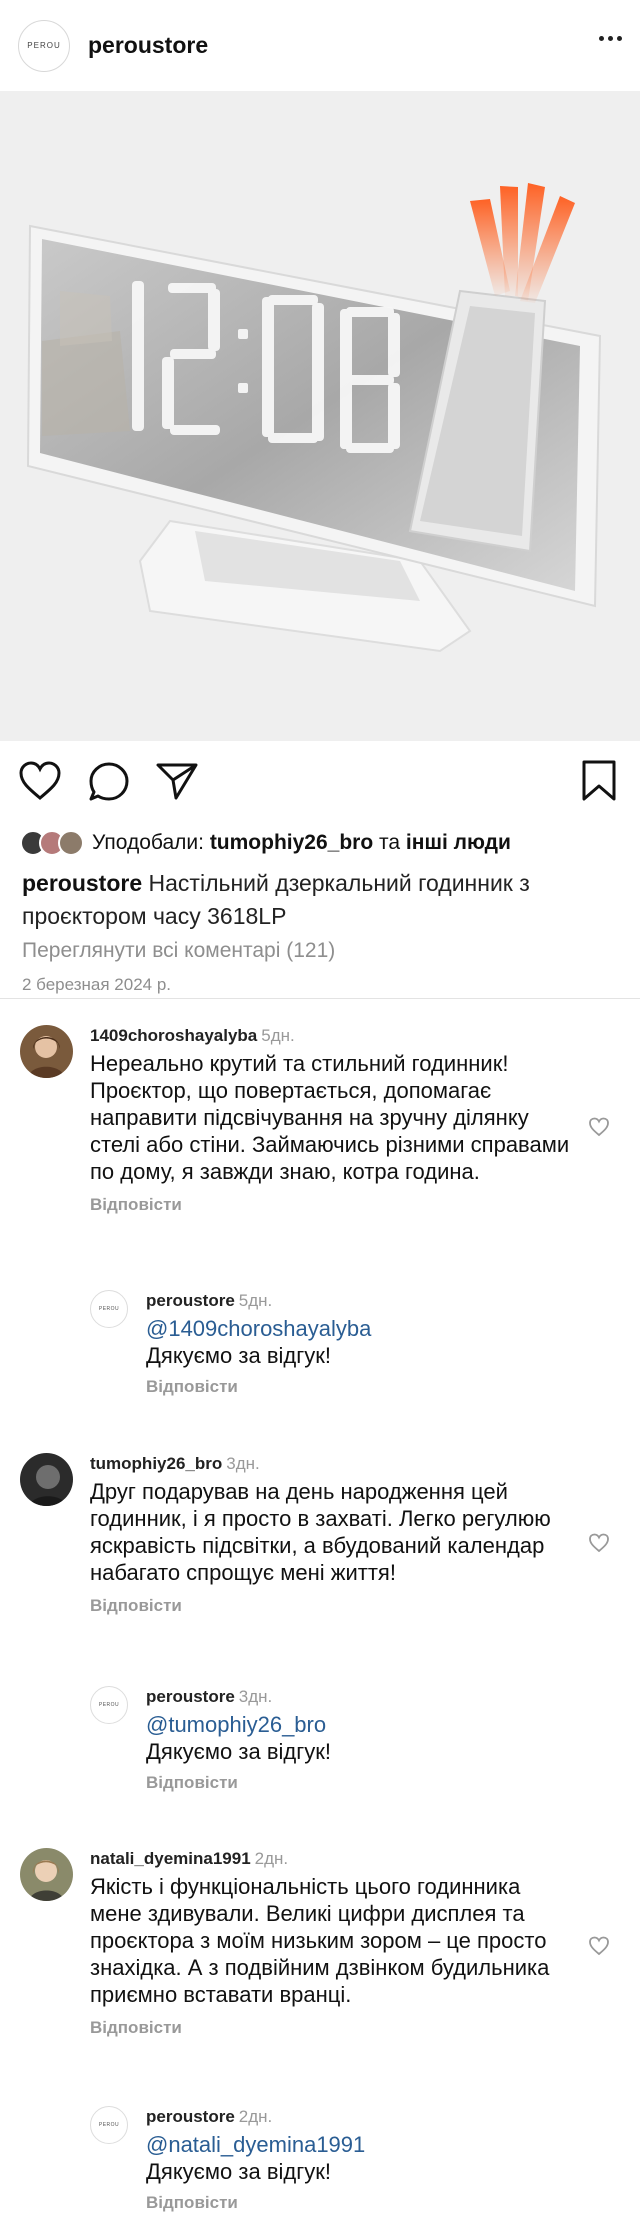  Describe the element at coordinates (148, 45) in the screenshot. I see `account-name: peroustore` at that location.